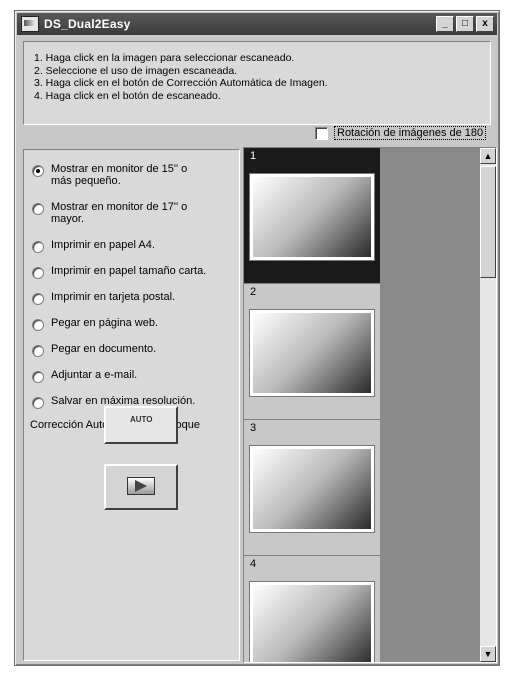 This screenshot has width=510, height=677. Describe the element at coordinates (253, 428) in the screenshot. I see `thumbnail-number: 3` at that location.